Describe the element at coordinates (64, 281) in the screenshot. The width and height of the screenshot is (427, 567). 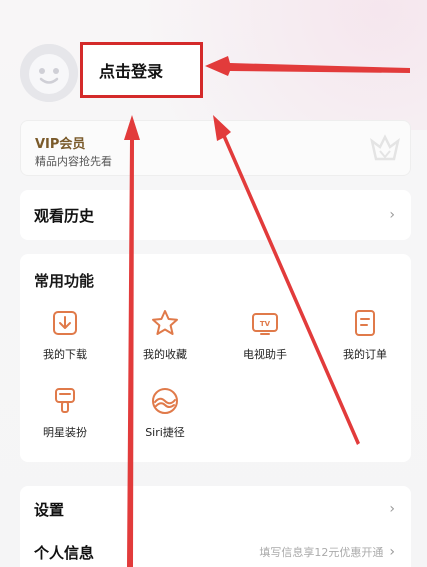
I see `features-title: 常用功能` at that location.